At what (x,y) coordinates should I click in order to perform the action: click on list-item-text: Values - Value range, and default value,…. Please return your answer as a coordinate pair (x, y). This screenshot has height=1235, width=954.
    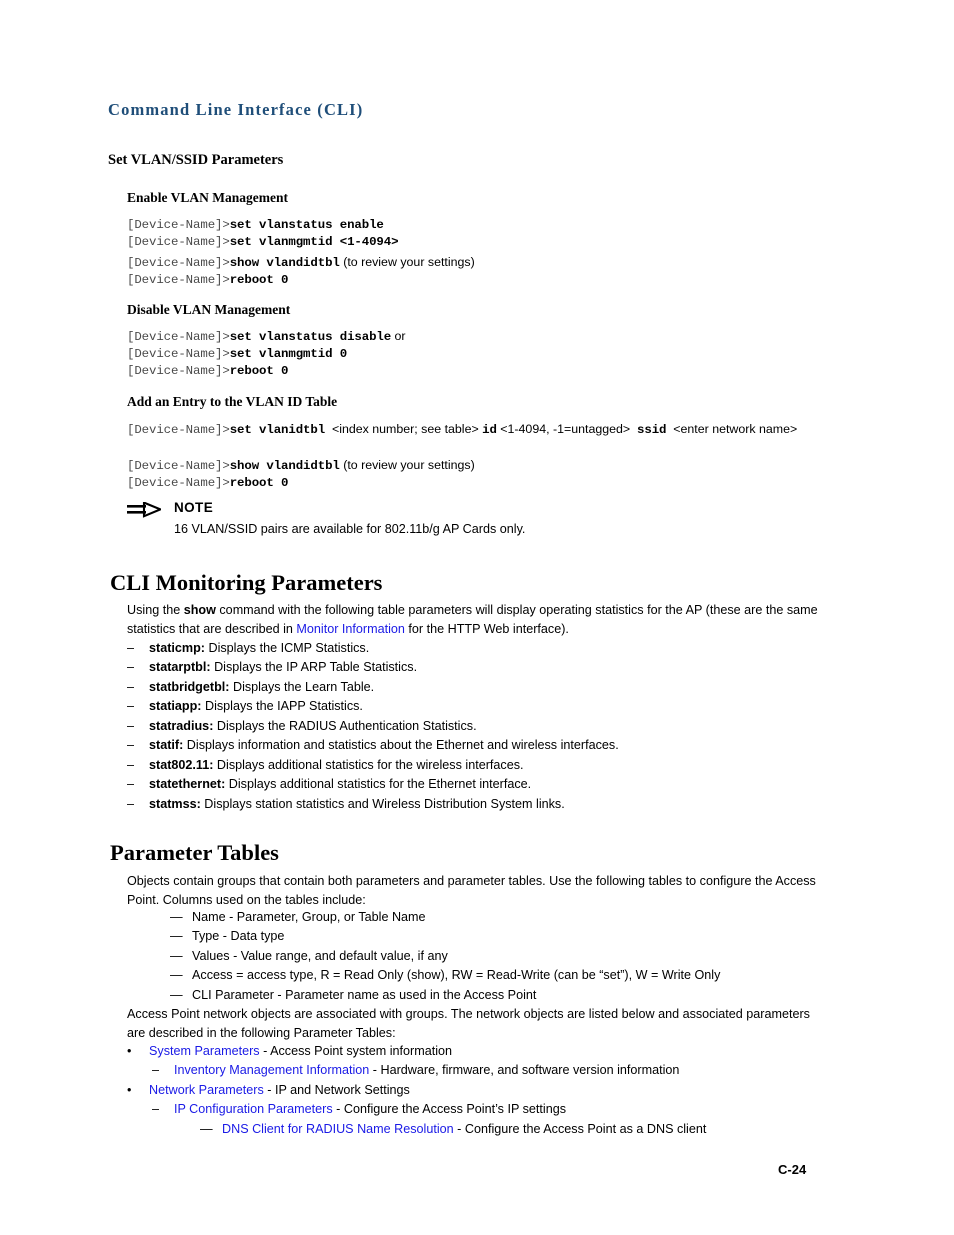
    Looking at the image, I should click on (320, 956).